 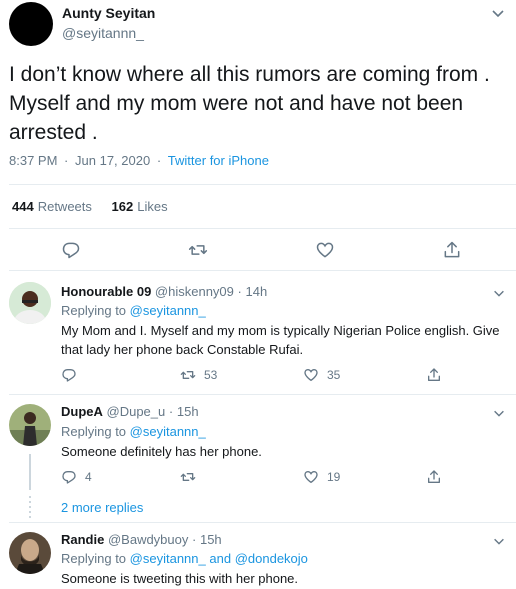 What do you see at coordinates (180, 578) in the screenshot?
I see `reply-text: Someone is tweeting this with her phone.` at bounding box center [180, 578].